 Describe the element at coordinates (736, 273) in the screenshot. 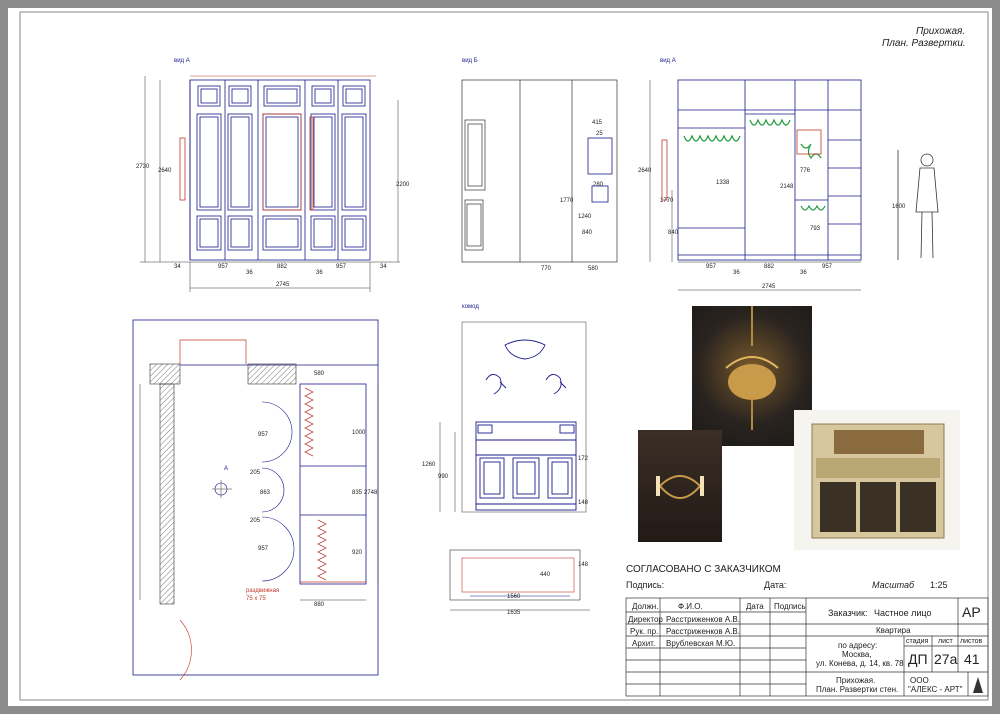

I see `dim-e3-b1: 36` at that location.